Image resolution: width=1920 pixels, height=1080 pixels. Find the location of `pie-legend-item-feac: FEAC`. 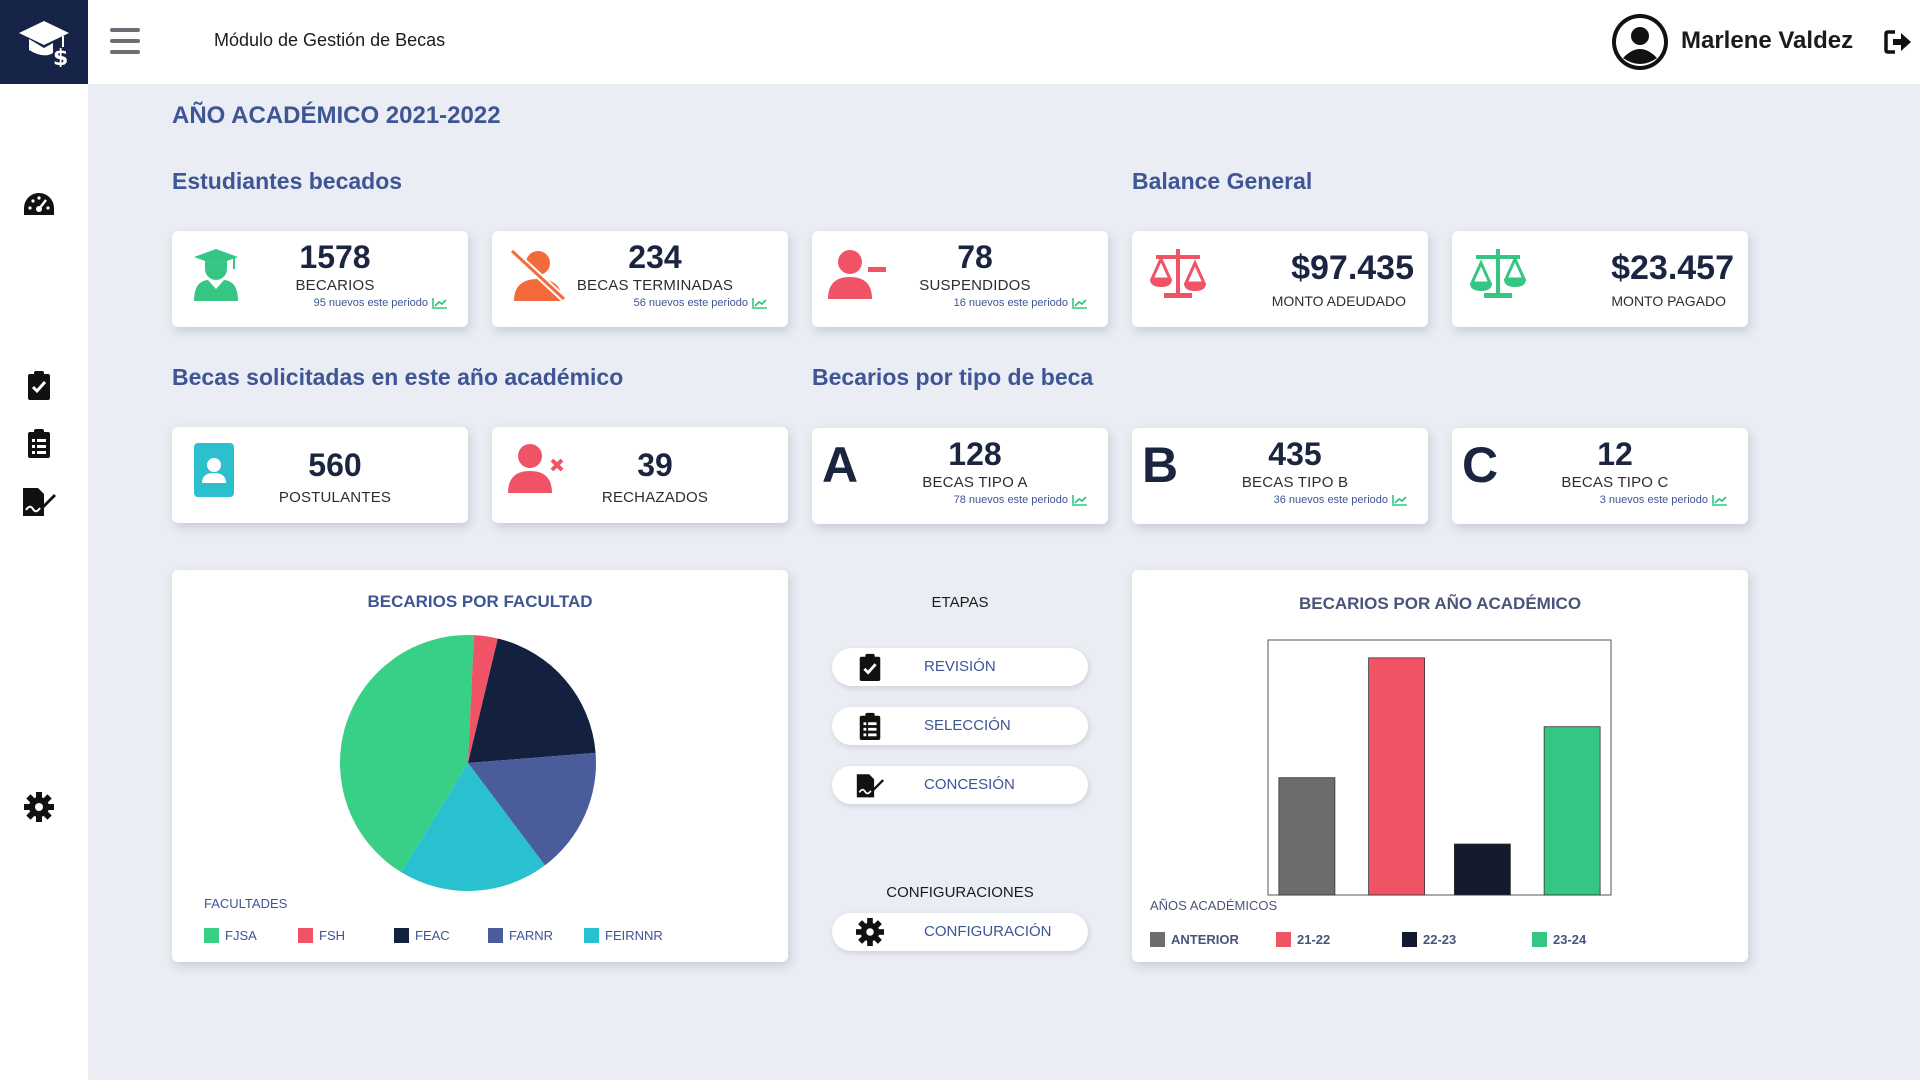

pie-legend-item-feac: FEAC is located at coordinates (422, 935).